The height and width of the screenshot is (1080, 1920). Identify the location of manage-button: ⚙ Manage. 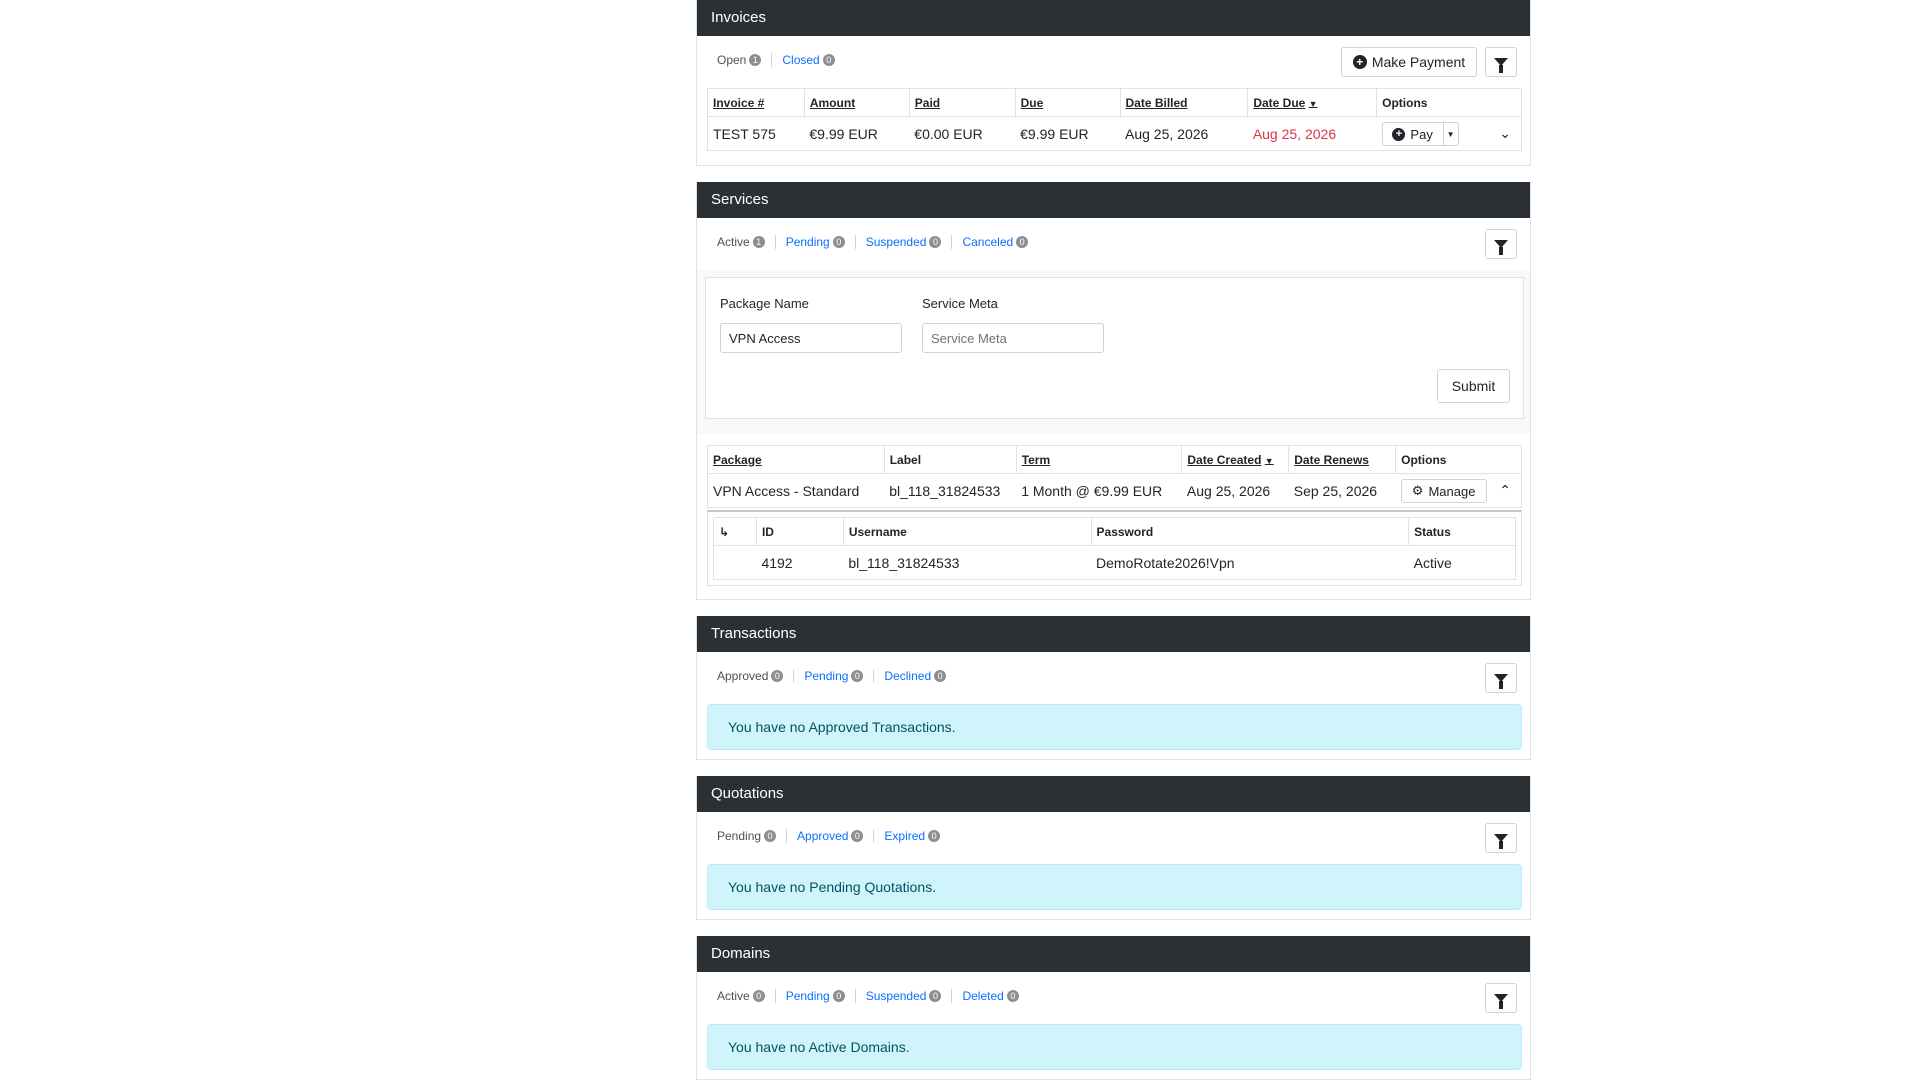
(1443, 491).